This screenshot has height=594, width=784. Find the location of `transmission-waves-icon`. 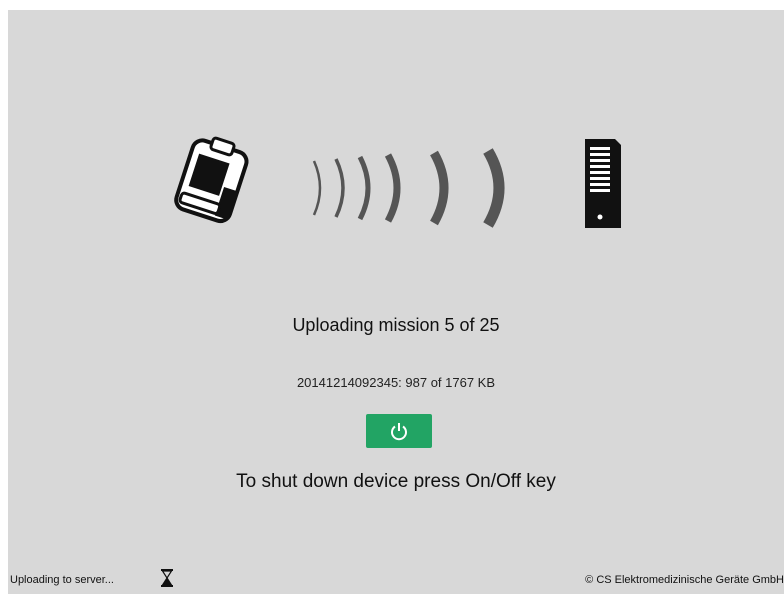

transmission-waves-icon is located at coordinates (408, 188).